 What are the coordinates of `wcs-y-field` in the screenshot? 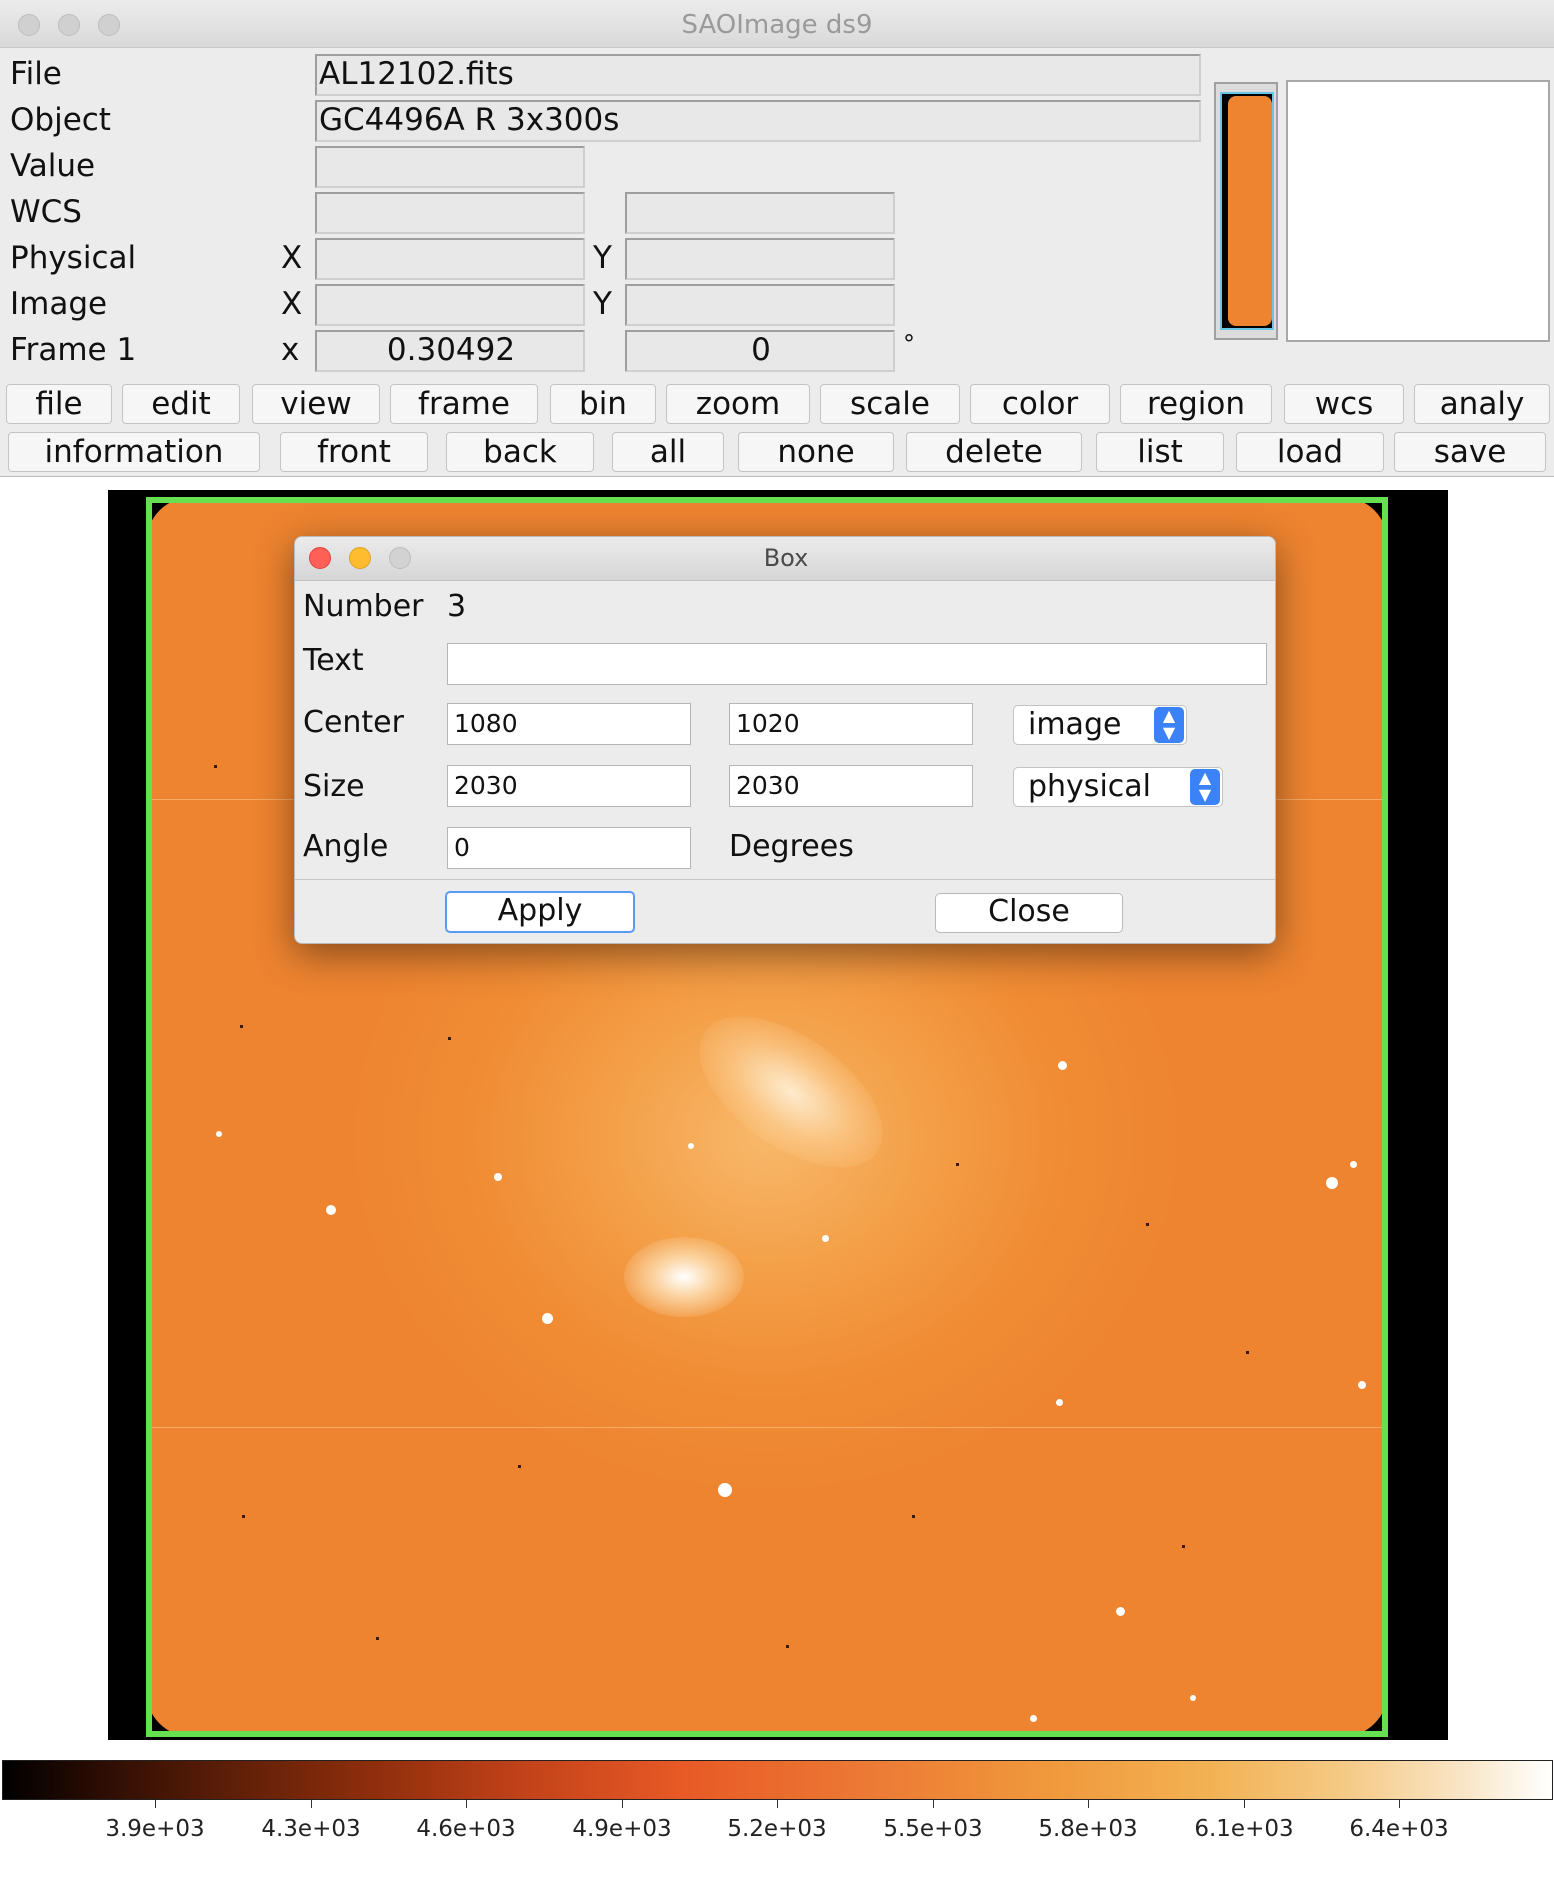 It's located at (760, 213).